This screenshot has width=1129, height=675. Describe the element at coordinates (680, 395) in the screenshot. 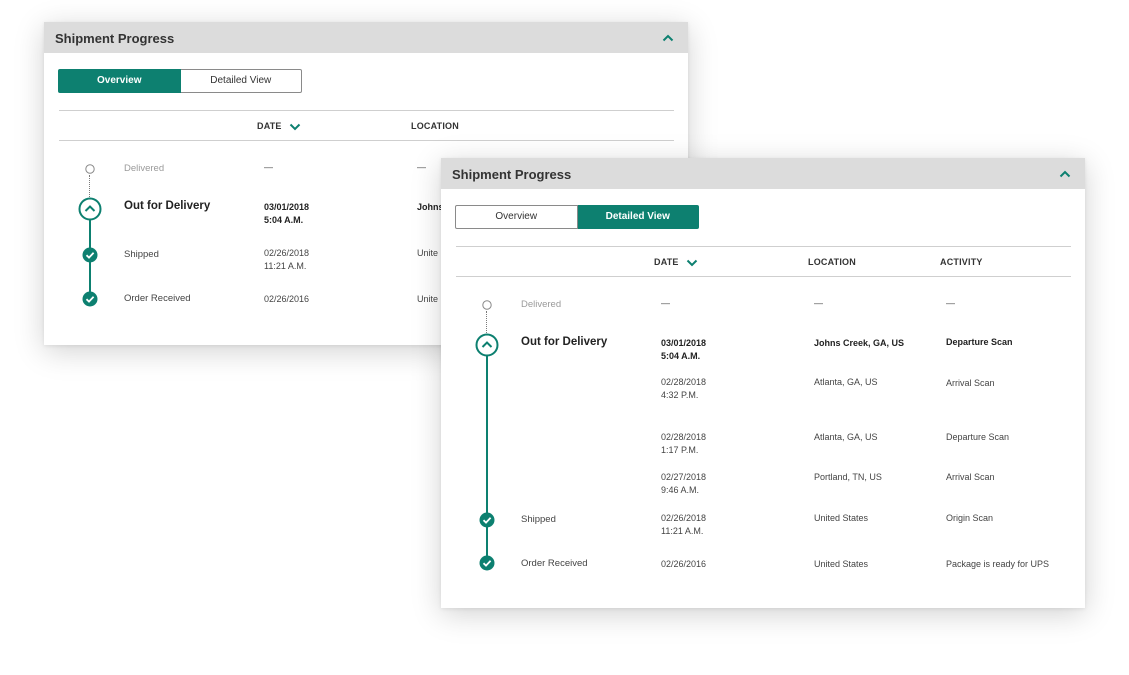

I see `time-cell: 4:32 P.M.` at that location.